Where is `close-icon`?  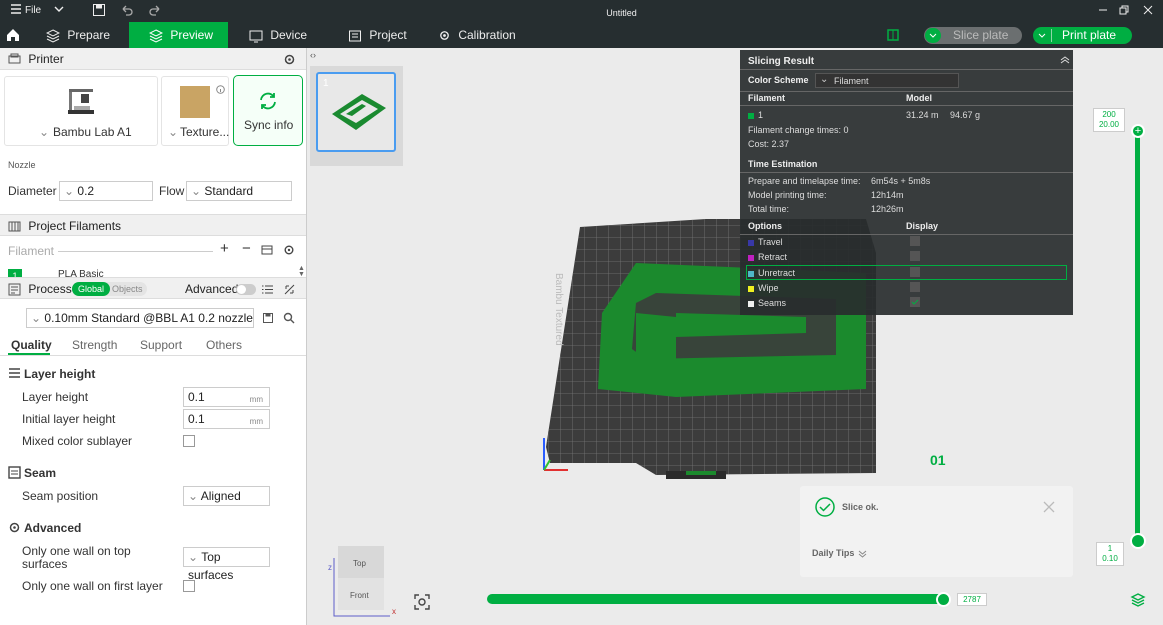
close-icon is located at coordinates (1148, 11).